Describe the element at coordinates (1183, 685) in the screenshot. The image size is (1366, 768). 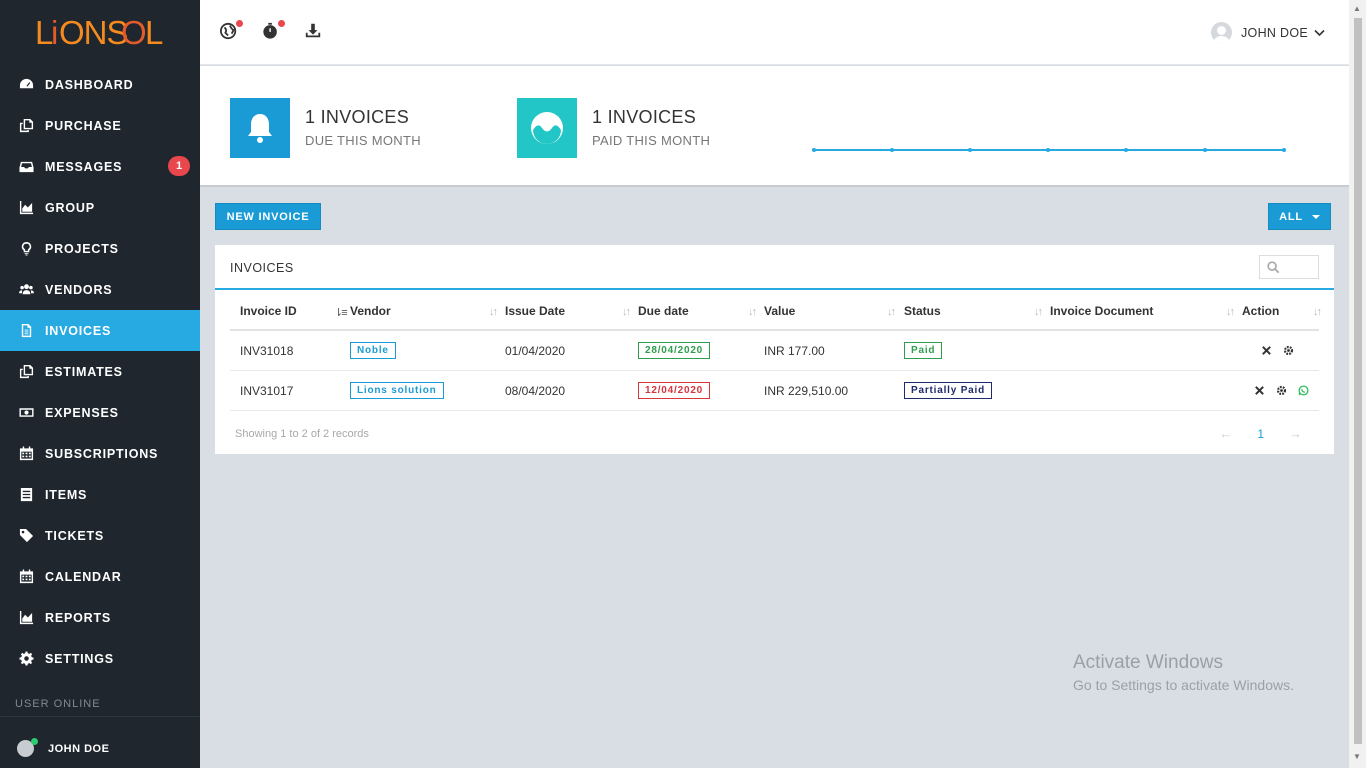
I see `watermark-subtitle: Go to Settings to activate Windows.` at that location.